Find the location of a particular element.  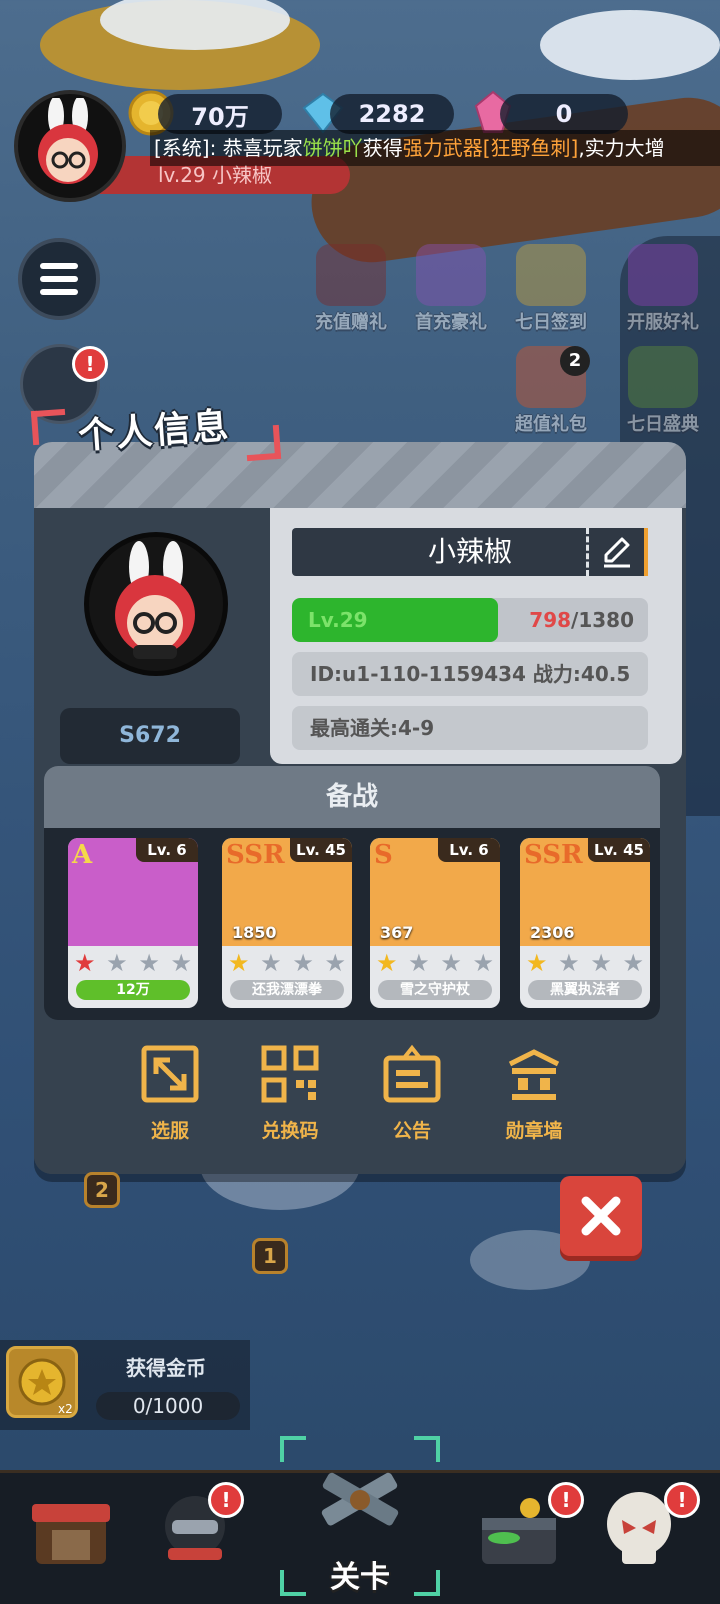

card-rarity: SSR is located at coordinates (553, 855).